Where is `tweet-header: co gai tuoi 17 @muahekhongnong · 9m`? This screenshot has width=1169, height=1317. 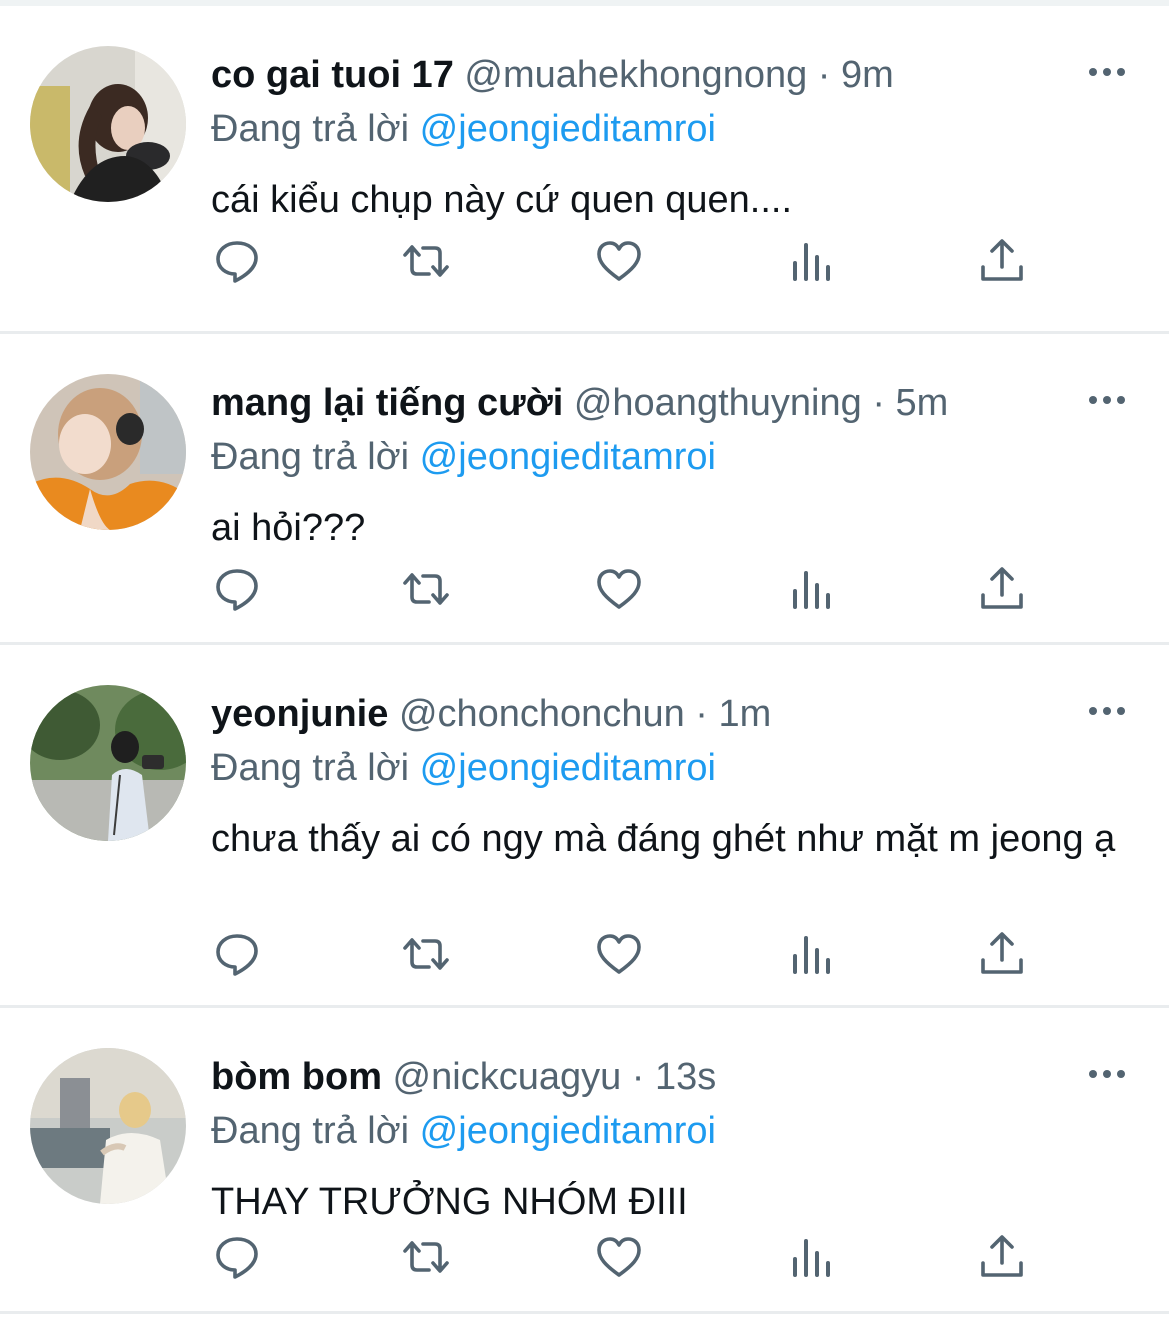
tweet-header: co gai tuoi 17 @muahekhongnong · 9m is located at coordinates (552, 75).